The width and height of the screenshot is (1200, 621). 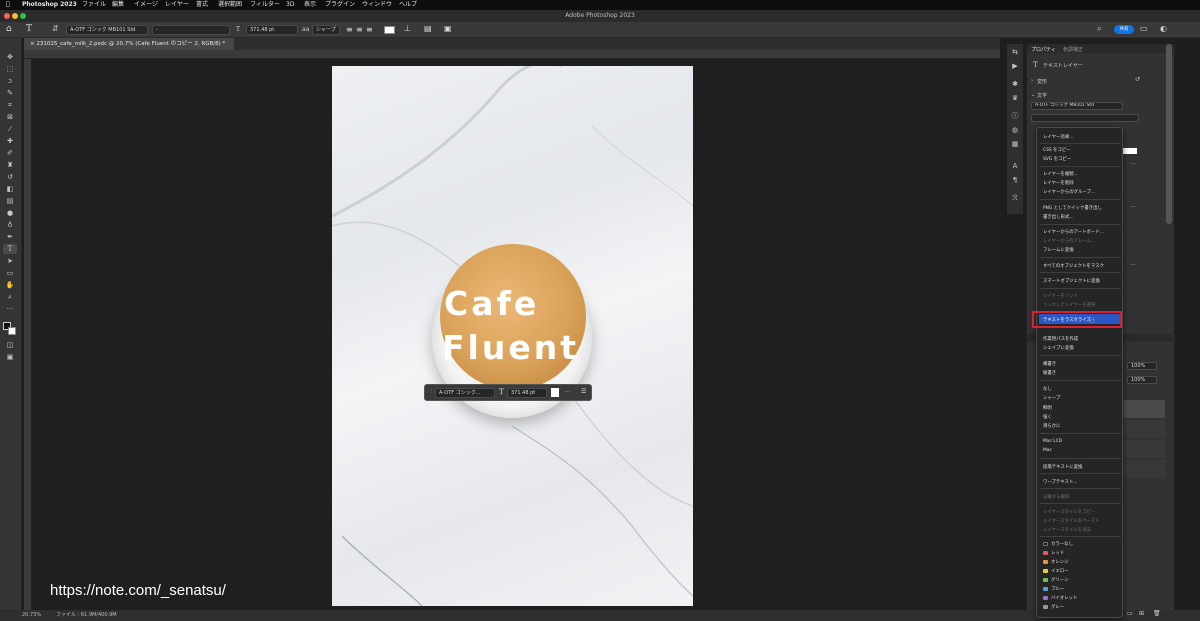 I want to click on search-icon: ⌕, so click(x=1099, y=29).